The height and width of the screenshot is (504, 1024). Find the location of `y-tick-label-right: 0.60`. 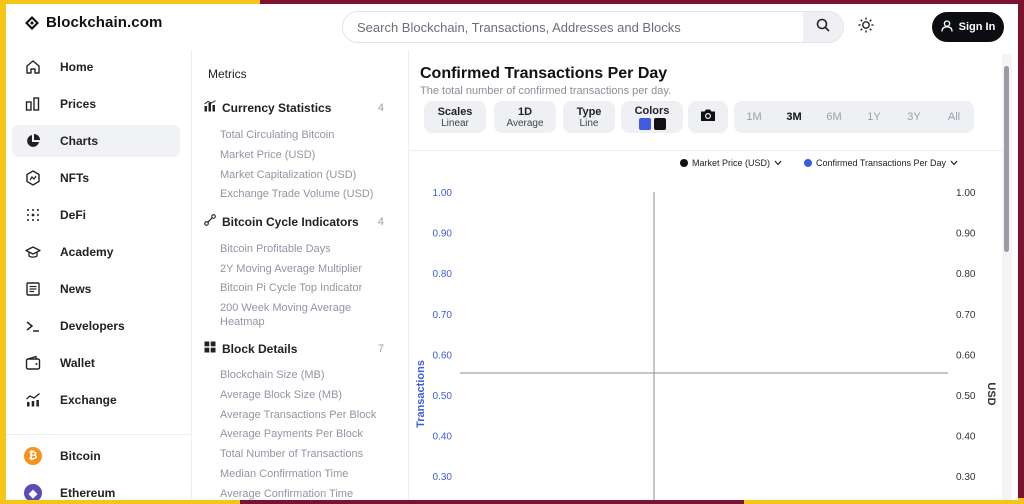

y-tick-label-right: 0.60 is located at coordinates (966, 355).